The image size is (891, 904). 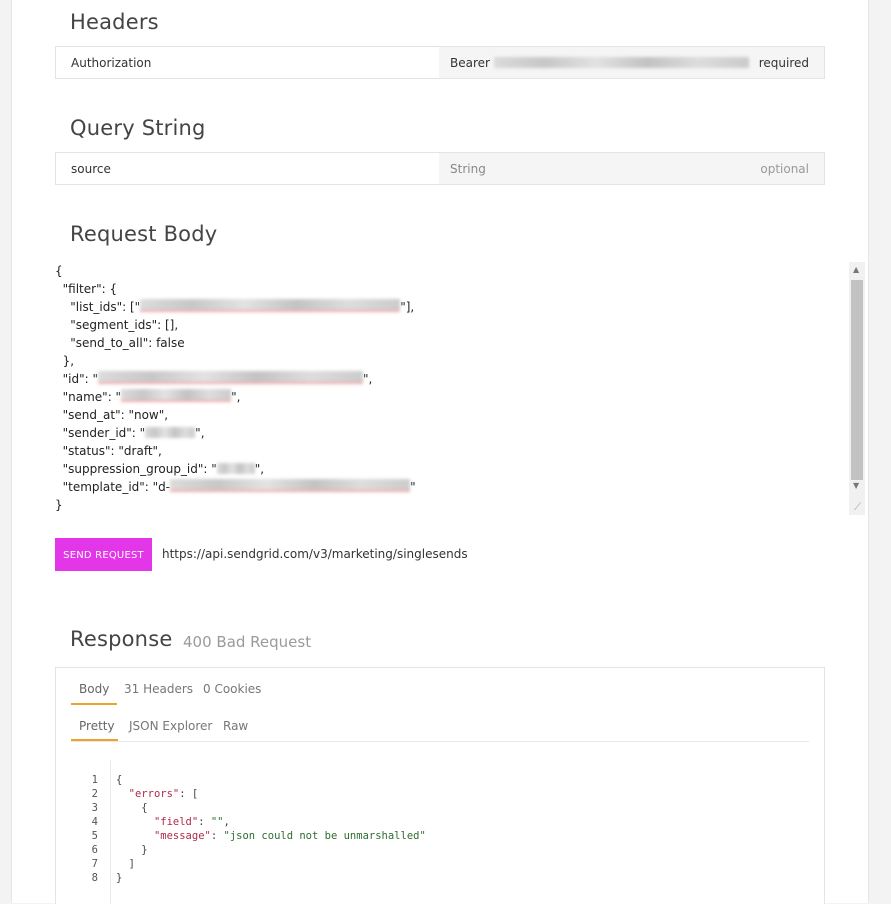 I want to click on tab-pretty: Pretty, so click(x=97, y=726).